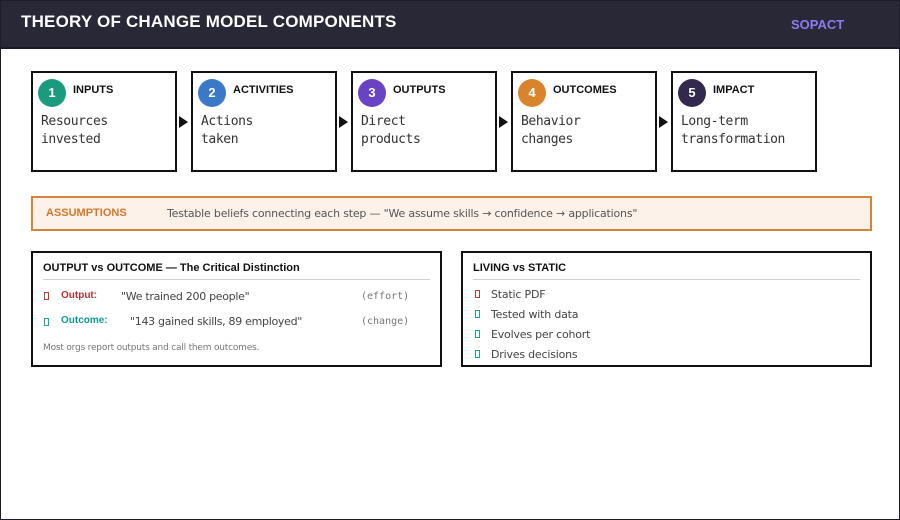 The image size is (900, 520). What do you see at coordinates (734, 90) in the screenshot?
I see `step-title: IMPACT` at bounding box center [734, 90].